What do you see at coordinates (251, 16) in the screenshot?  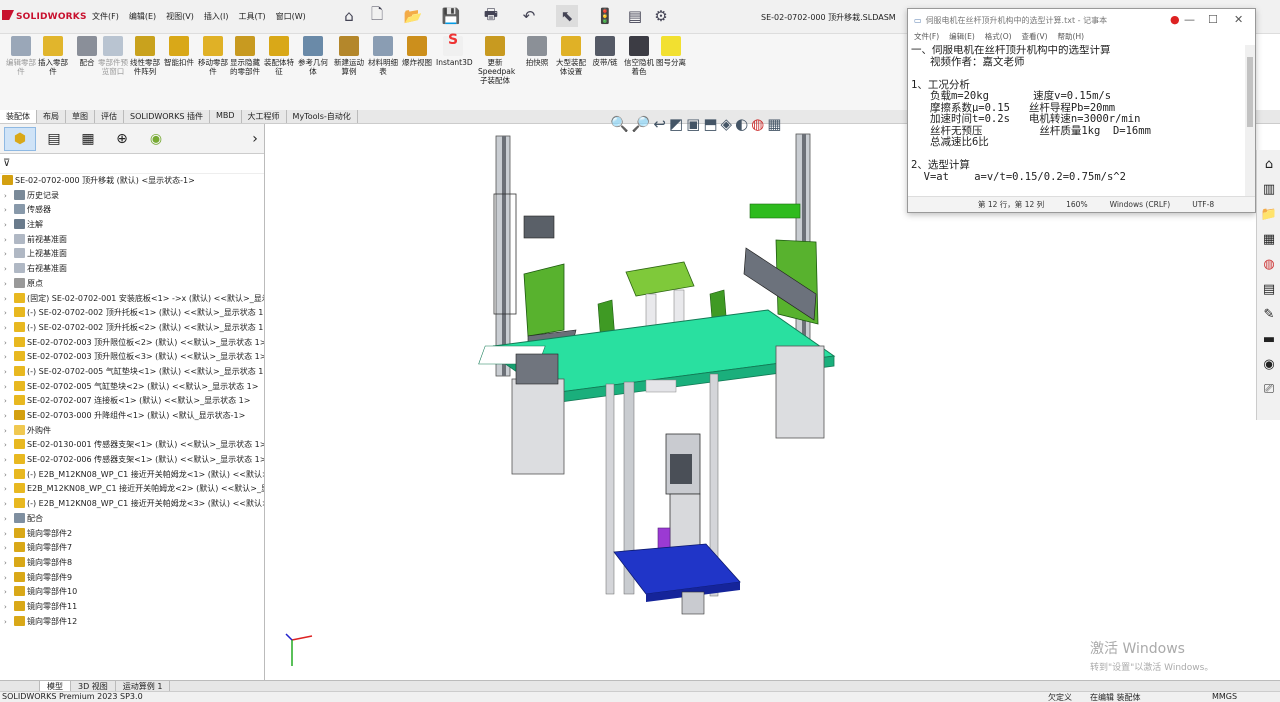 I see `menu-item: 工具(T)` at bounding box center [251, 16].